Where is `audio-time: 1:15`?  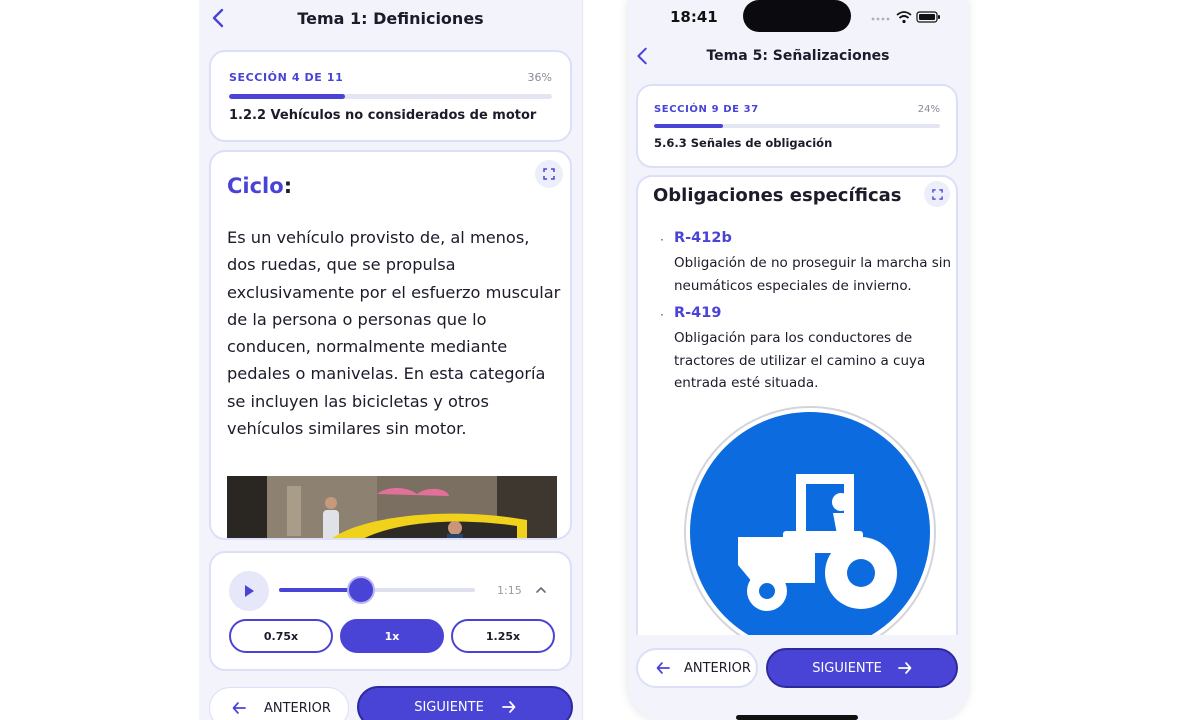 audio-time: 1:15 is located at coordinates (509, 590).